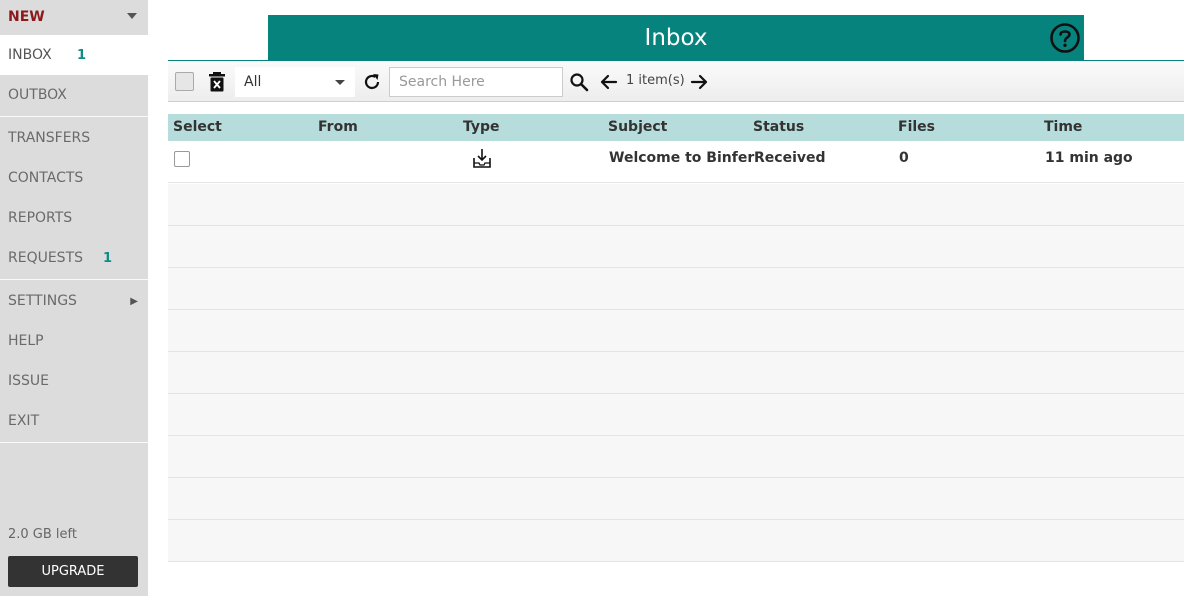  I want to click on help-icon, so click(1065, 38).